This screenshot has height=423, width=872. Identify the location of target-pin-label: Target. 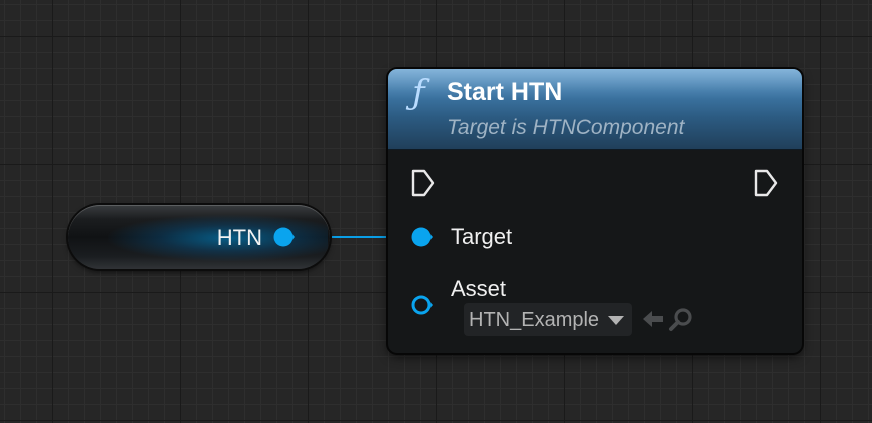
(482, 236).